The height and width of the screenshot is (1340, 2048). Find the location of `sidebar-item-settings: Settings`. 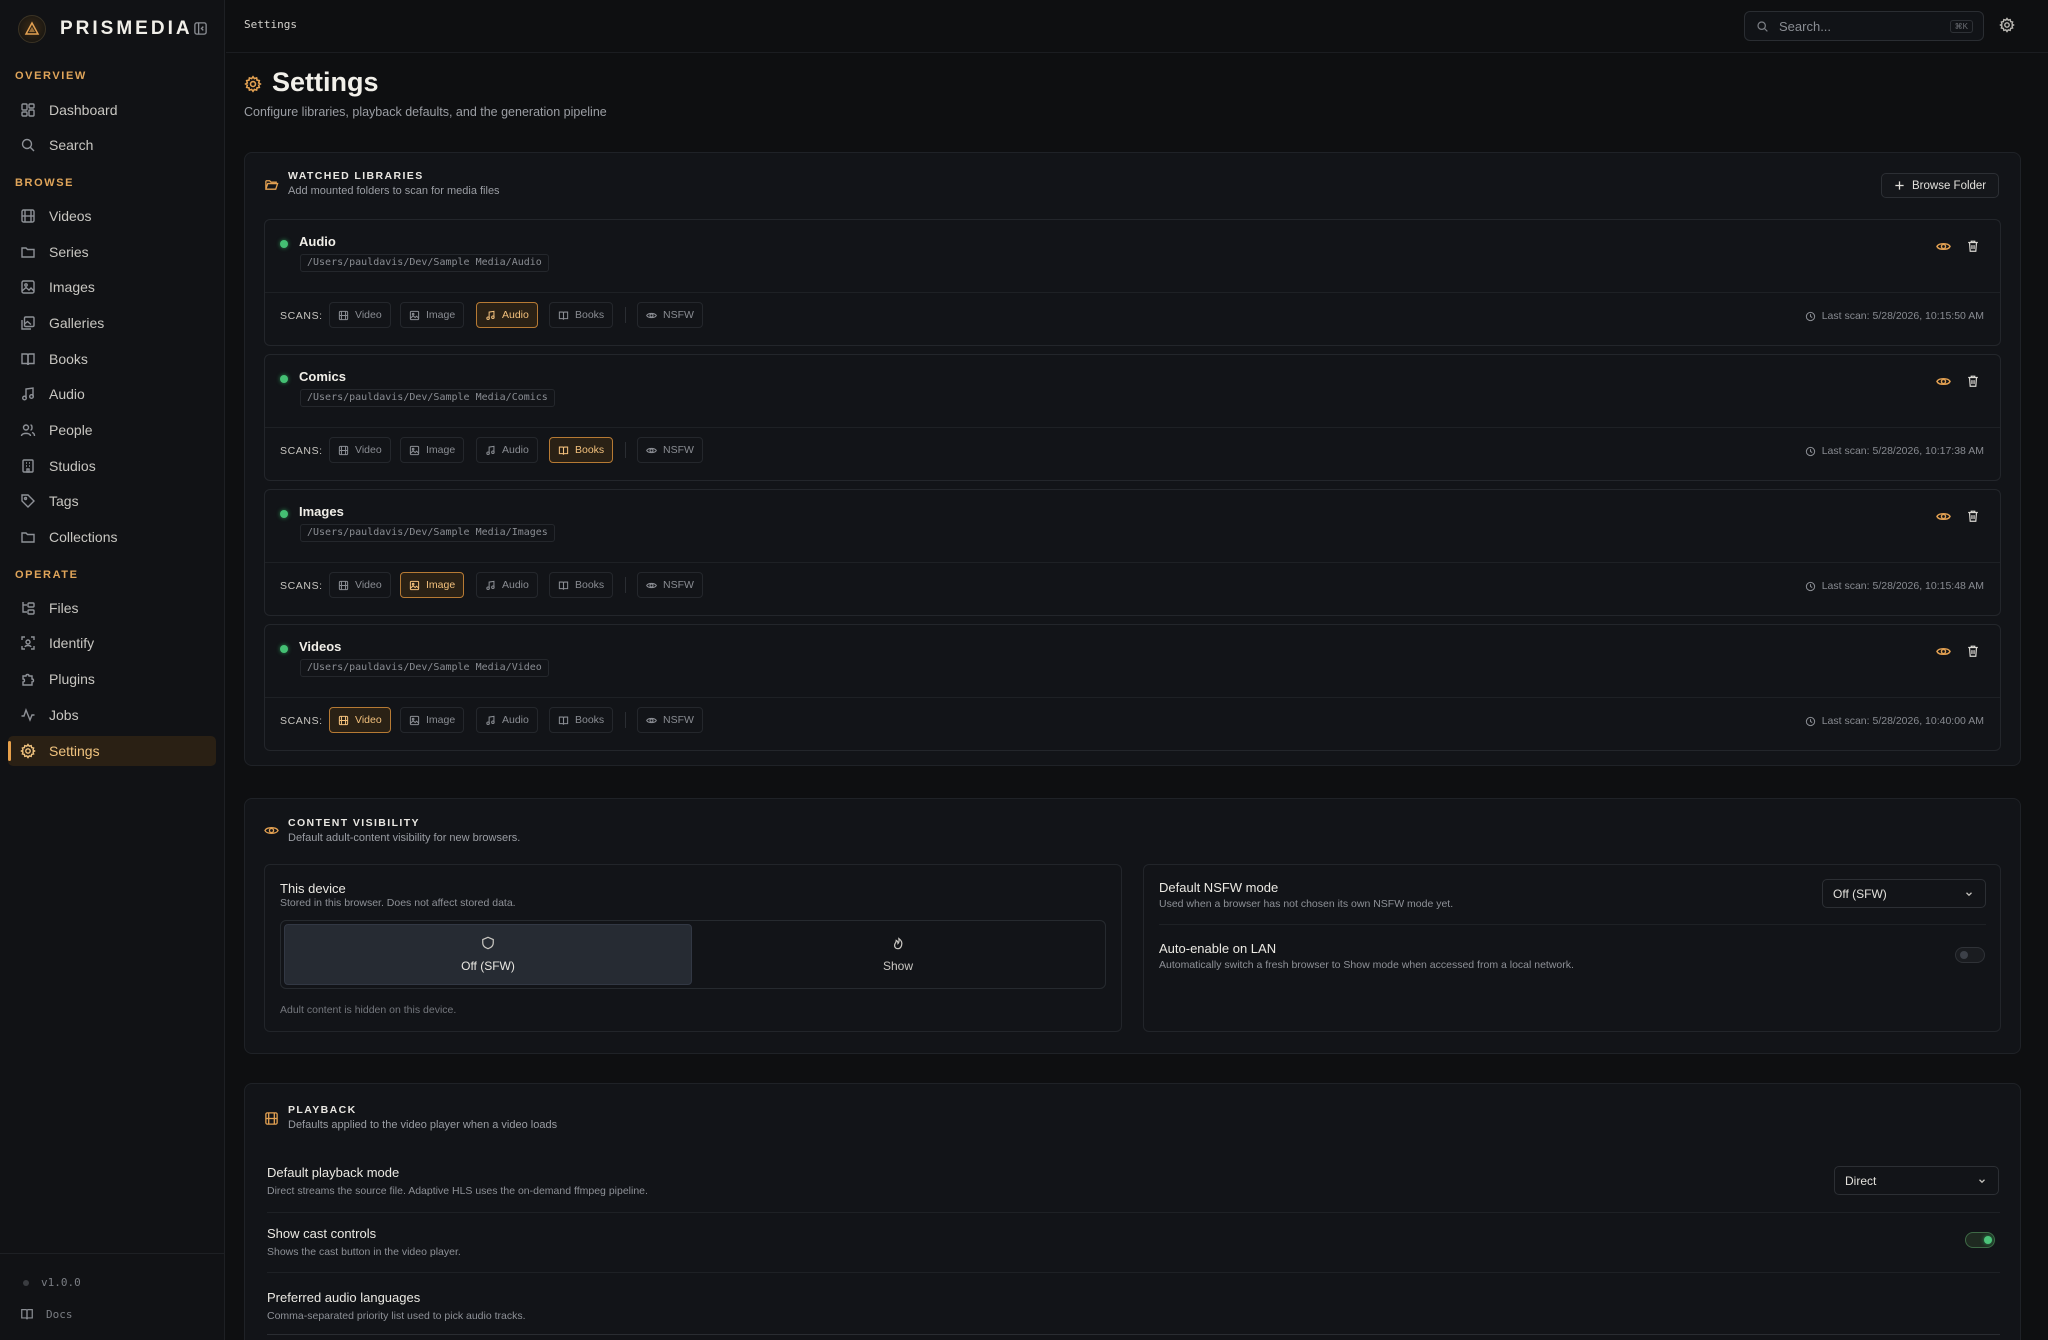

sidebar-item-settings: Settings is located at coordinates (112, 751).